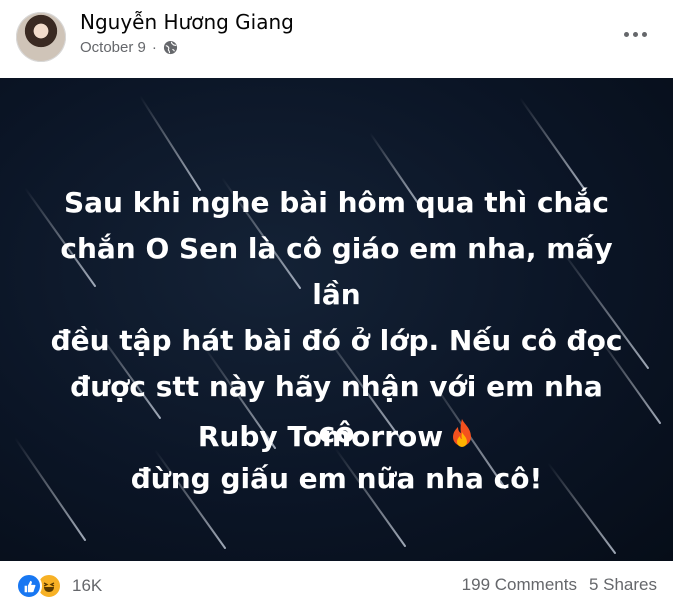  Describe the element at coordinates (336, 39) in the screenshot. I see `post-header: Nguyễn Hương Giang October 9 ·` at that location.